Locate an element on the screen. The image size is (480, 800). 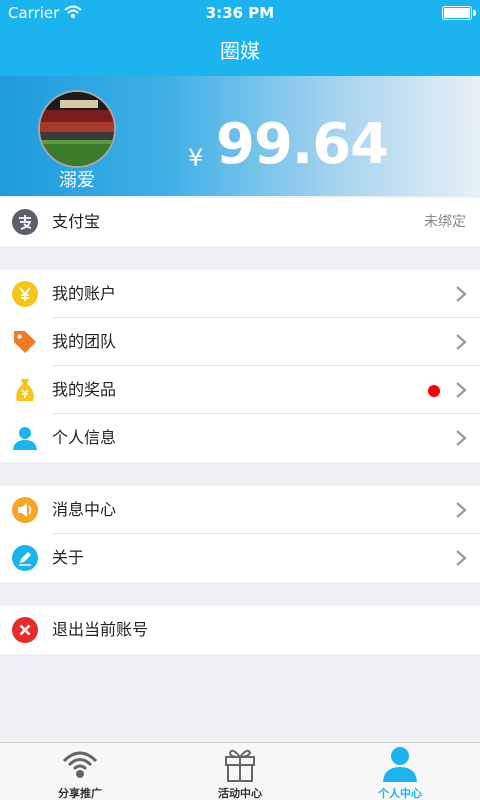
alipay-label: 支付宝 is located at coordinates (76, 221).